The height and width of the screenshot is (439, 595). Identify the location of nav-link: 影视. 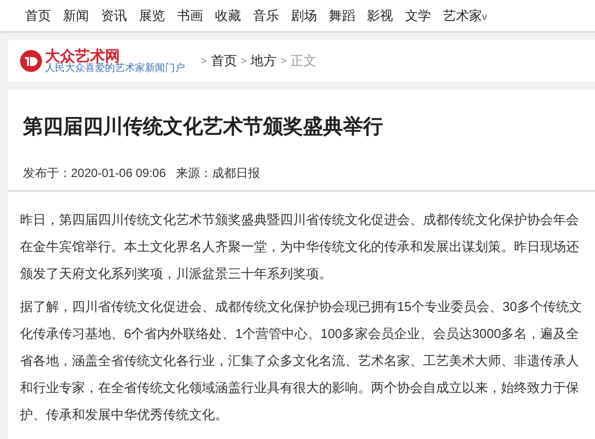
(380, 16).